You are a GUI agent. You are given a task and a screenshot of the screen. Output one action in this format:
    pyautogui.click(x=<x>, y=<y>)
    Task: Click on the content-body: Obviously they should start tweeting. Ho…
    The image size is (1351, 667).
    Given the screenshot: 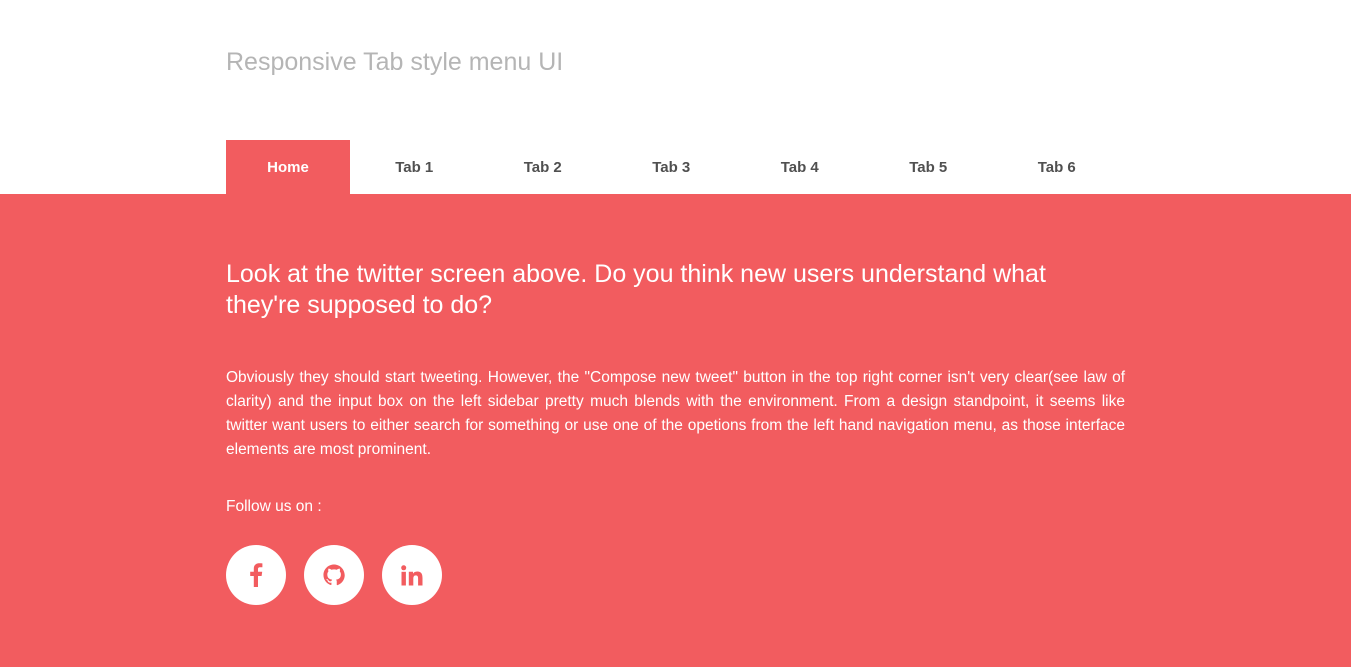 What is the action you would take?
    pyautogui.click(x=675, y=413)
    